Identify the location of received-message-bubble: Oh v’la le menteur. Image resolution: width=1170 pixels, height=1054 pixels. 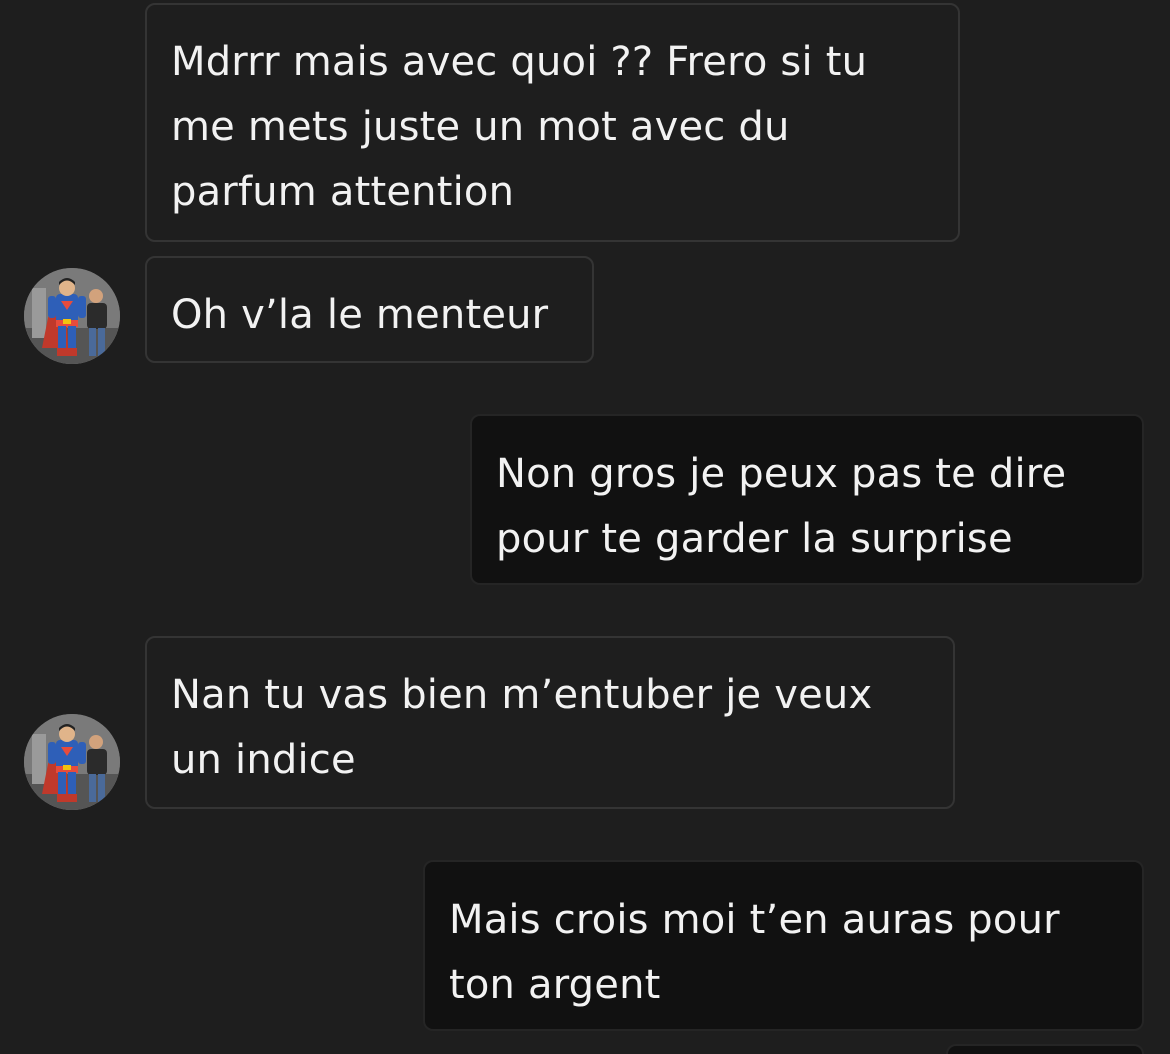
(369, 309).